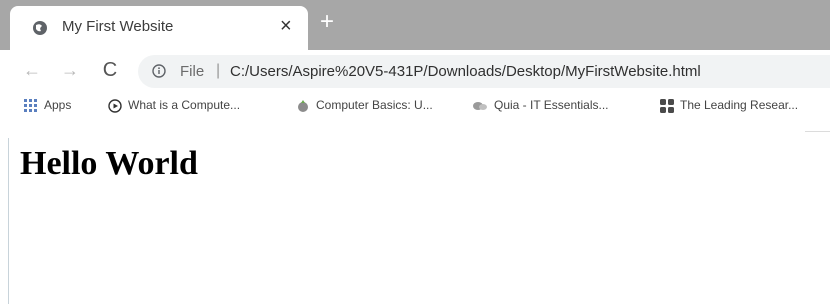 The width and height of the screenshot is (830, 304). What do you see at coordinates (58, 105) in the screenshot?
I see `bookmark-label: Apps` at bounding box center [58, 105].